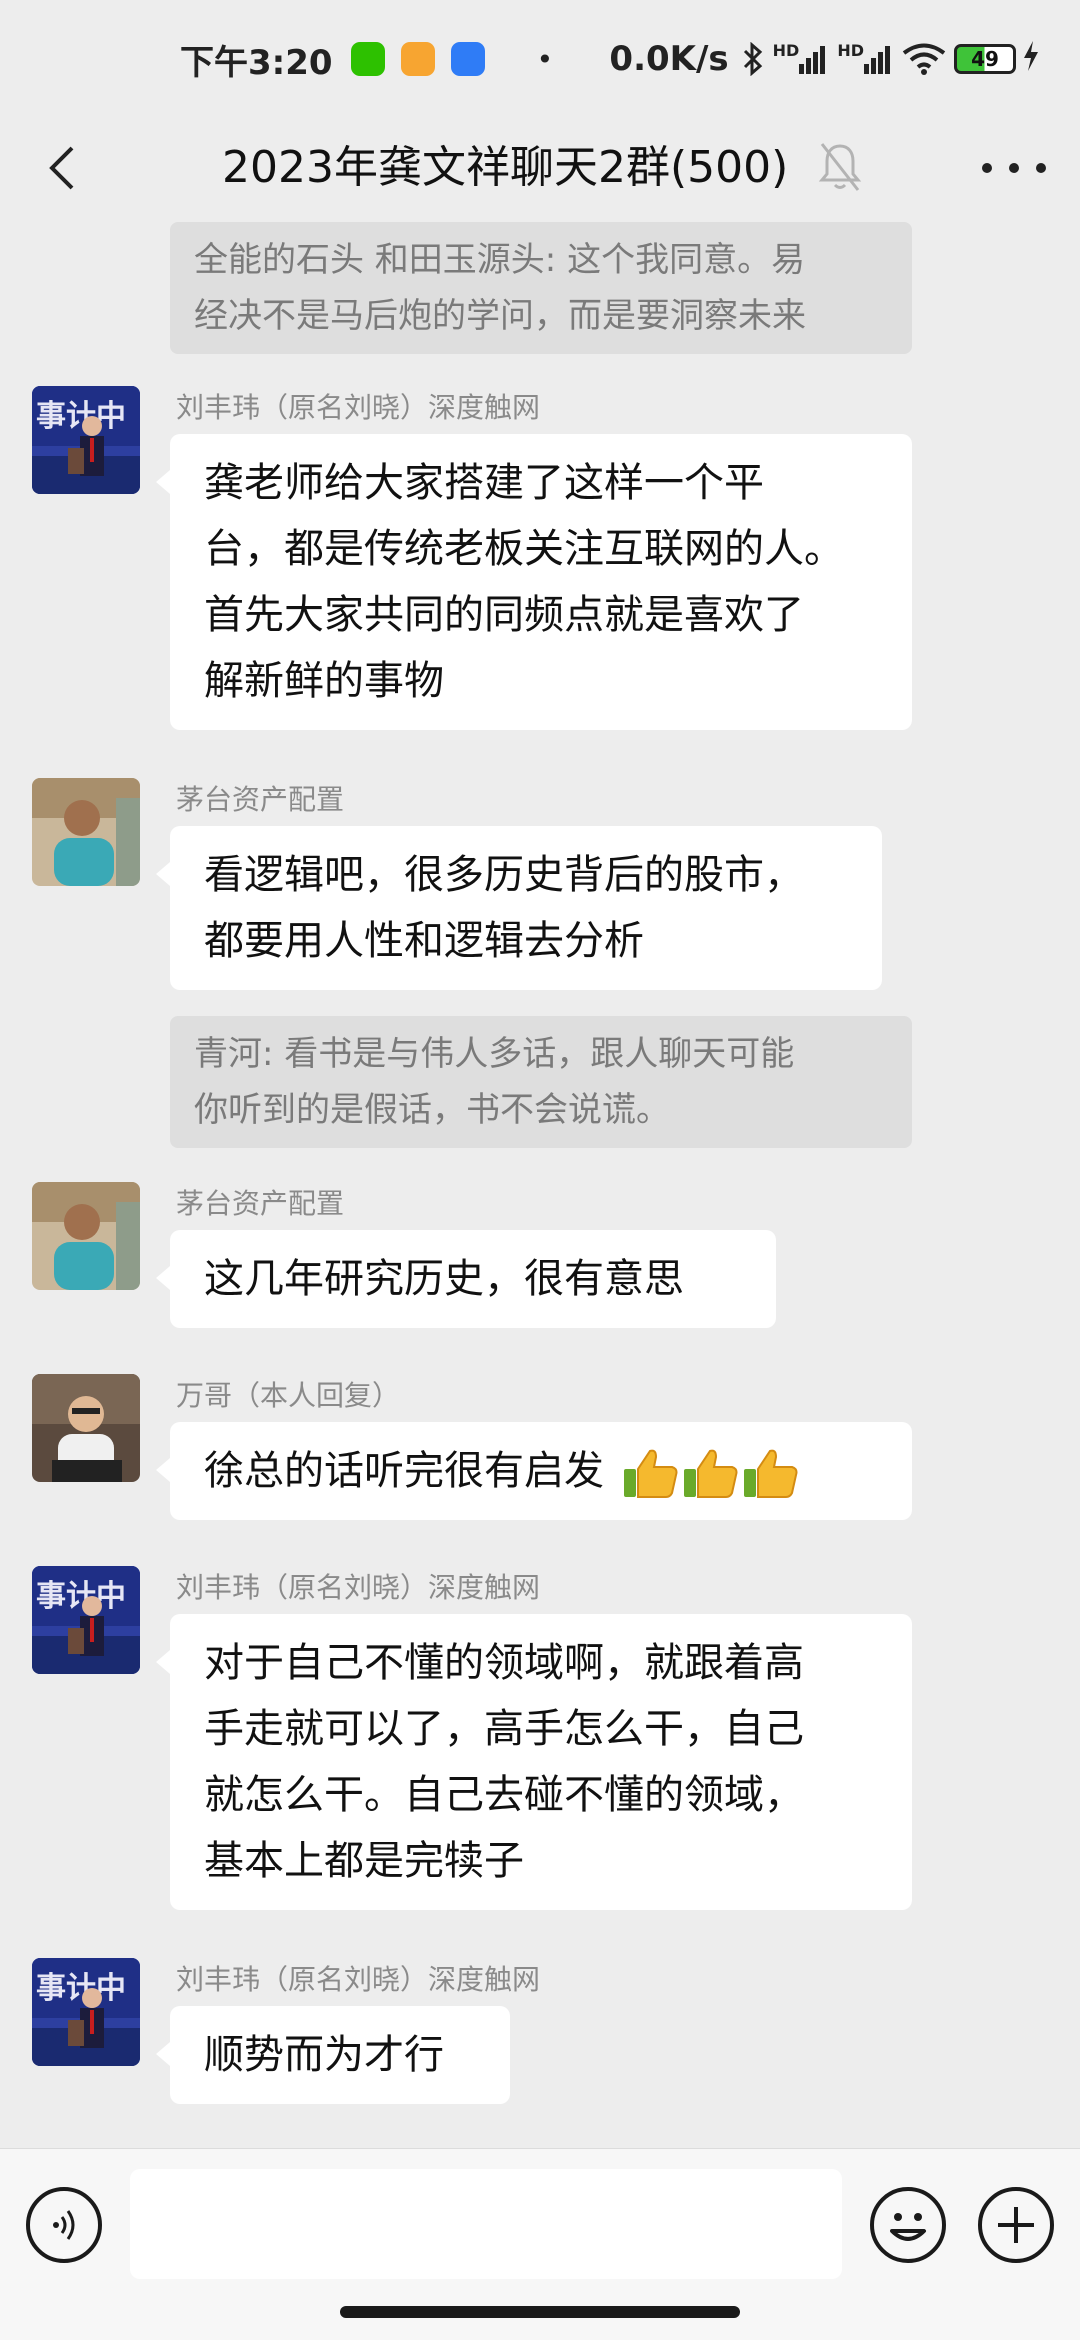 The image size is (1080, 2340). I want to click on message-line: 首先大家共同的同频点就是喜欢了, so click(504, 615).